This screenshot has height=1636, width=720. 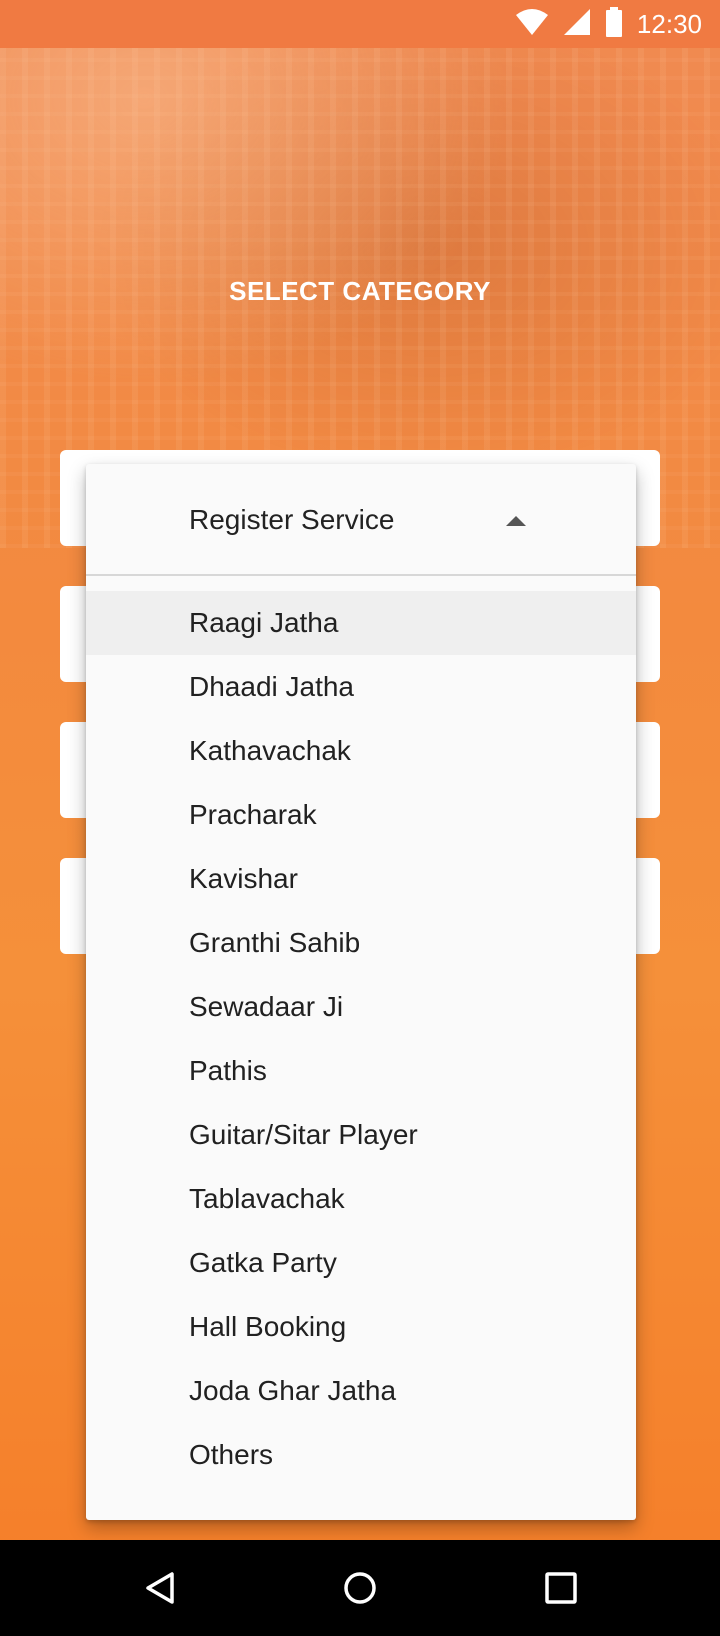 What do you see at coordinates (361, 1455) in the screenshot?
I see `option-others: Others` at bounding box center [361, 1455].